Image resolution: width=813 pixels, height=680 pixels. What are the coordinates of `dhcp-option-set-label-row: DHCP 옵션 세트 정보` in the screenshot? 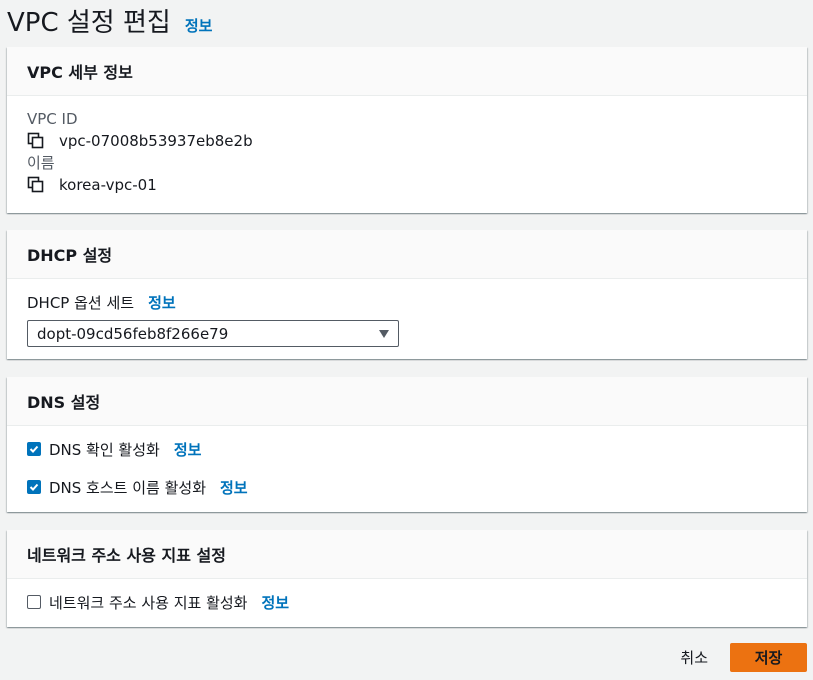 It's located at (407, 302).